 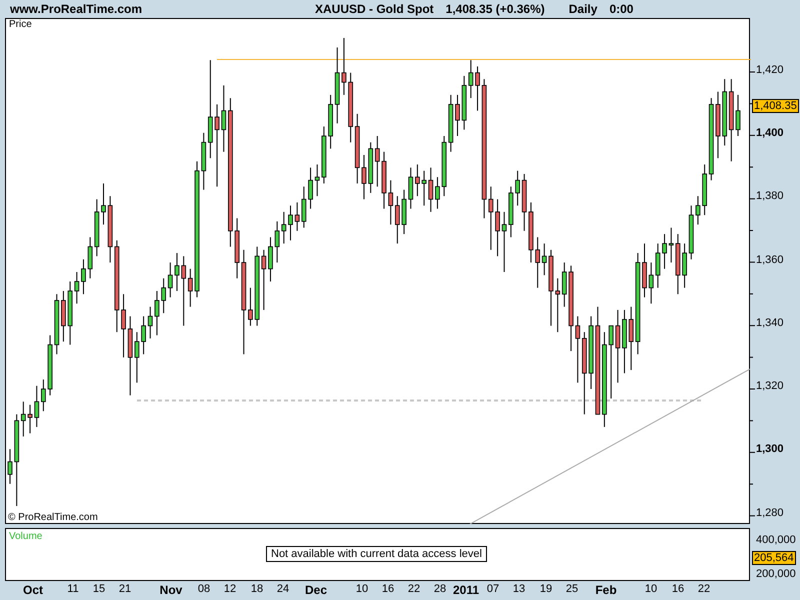 I want to click on time-axis-label: 15, so click(x=99, y=589).